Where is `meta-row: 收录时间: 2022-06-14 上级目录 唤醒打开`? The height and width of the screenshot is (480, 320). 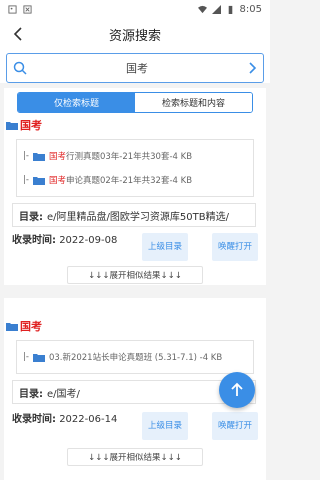
meta-row: 收录时间: 2022-06-14 上级目录 唤醒打开 is located at coordinates (135, 426).